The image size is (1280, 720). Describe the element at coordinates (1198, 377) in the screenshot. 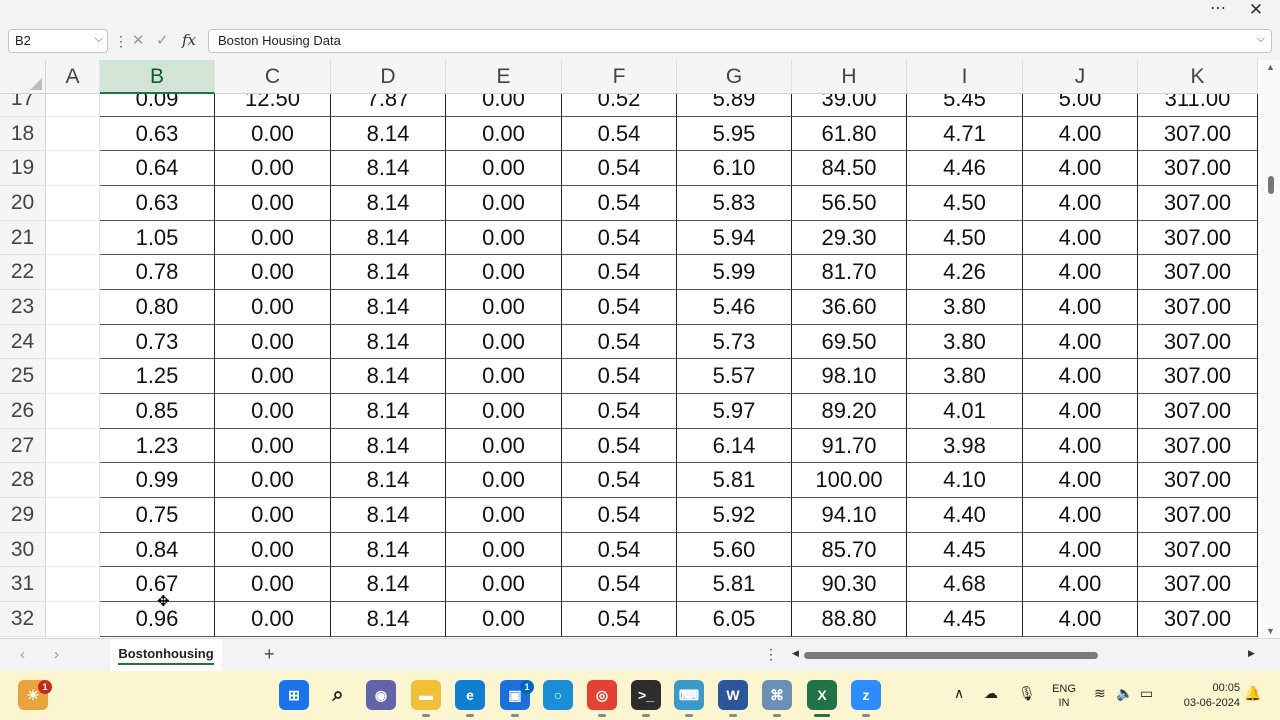

I see `cell-k25: 307.00` at that location.